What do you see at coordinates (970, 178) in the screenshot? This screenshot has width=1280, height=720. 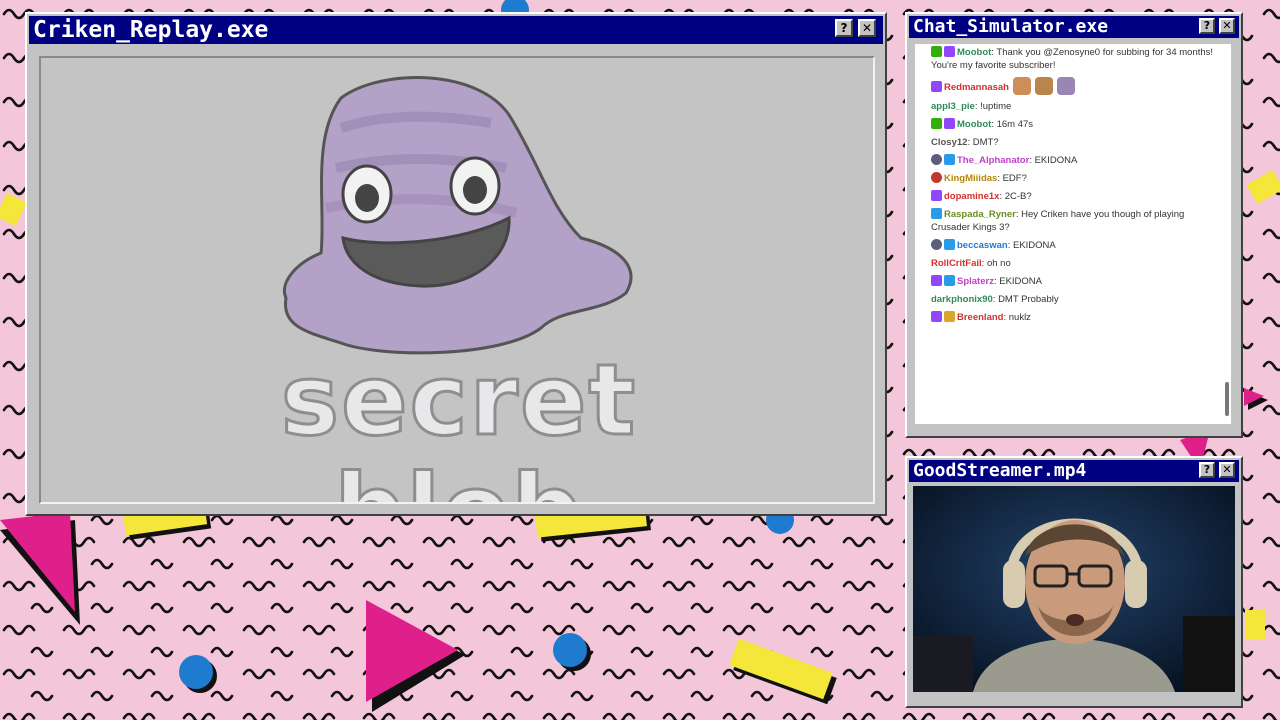 I see `chat-username: KingMiiidas` at bounding box center [970, 178].